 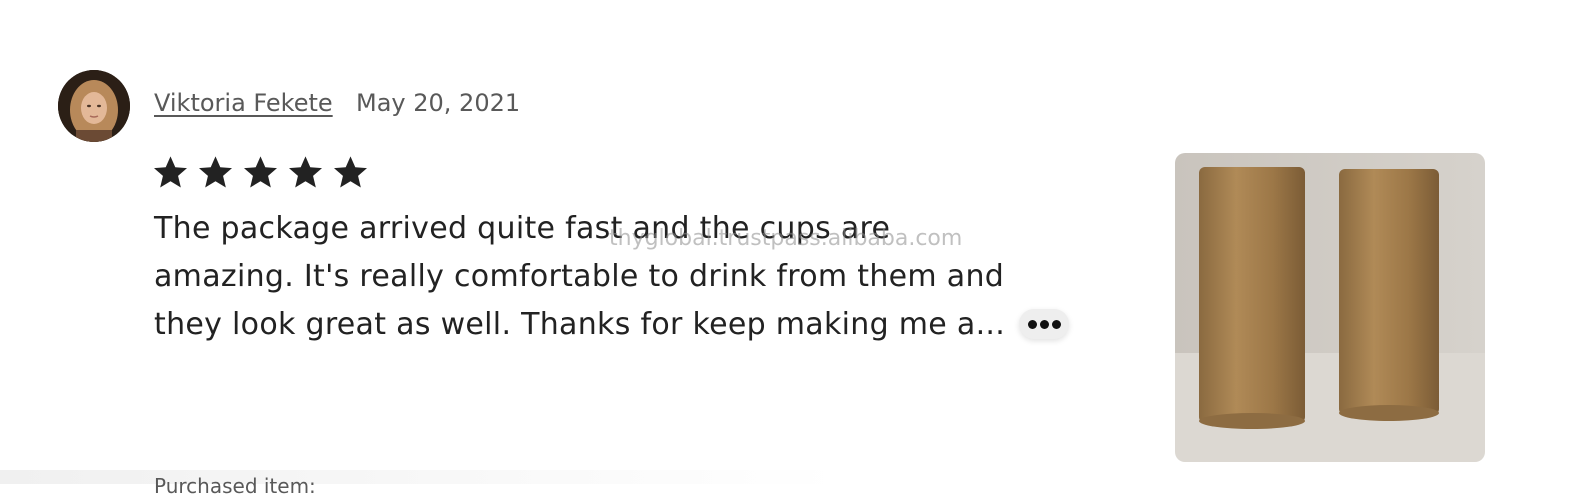 What do you see at coordinates (420, 477) in the screenshot?
I see `divider-shadow` at bounding box center [420, 477].